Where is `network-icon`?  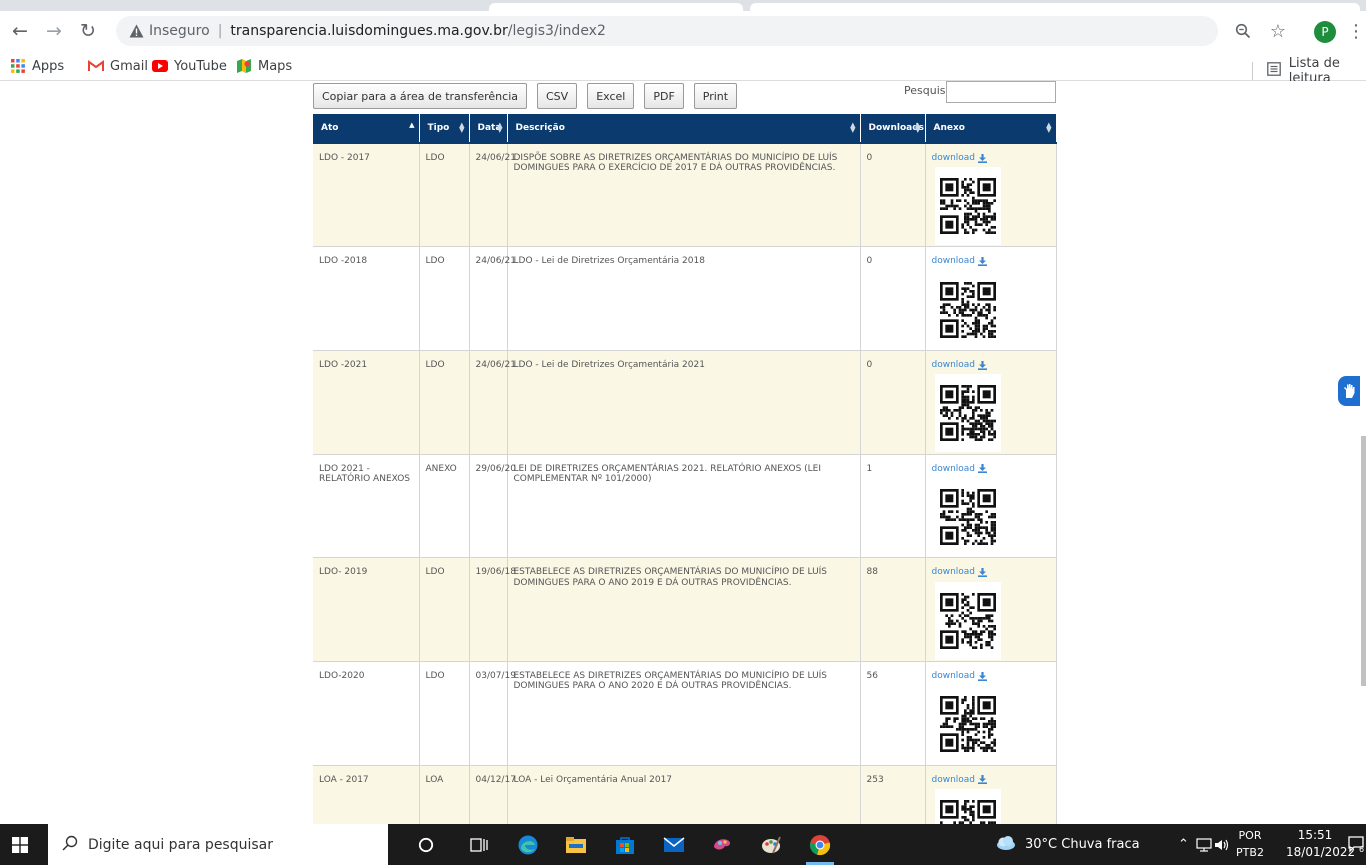
network-icon is located at coordinates (1204, 844).